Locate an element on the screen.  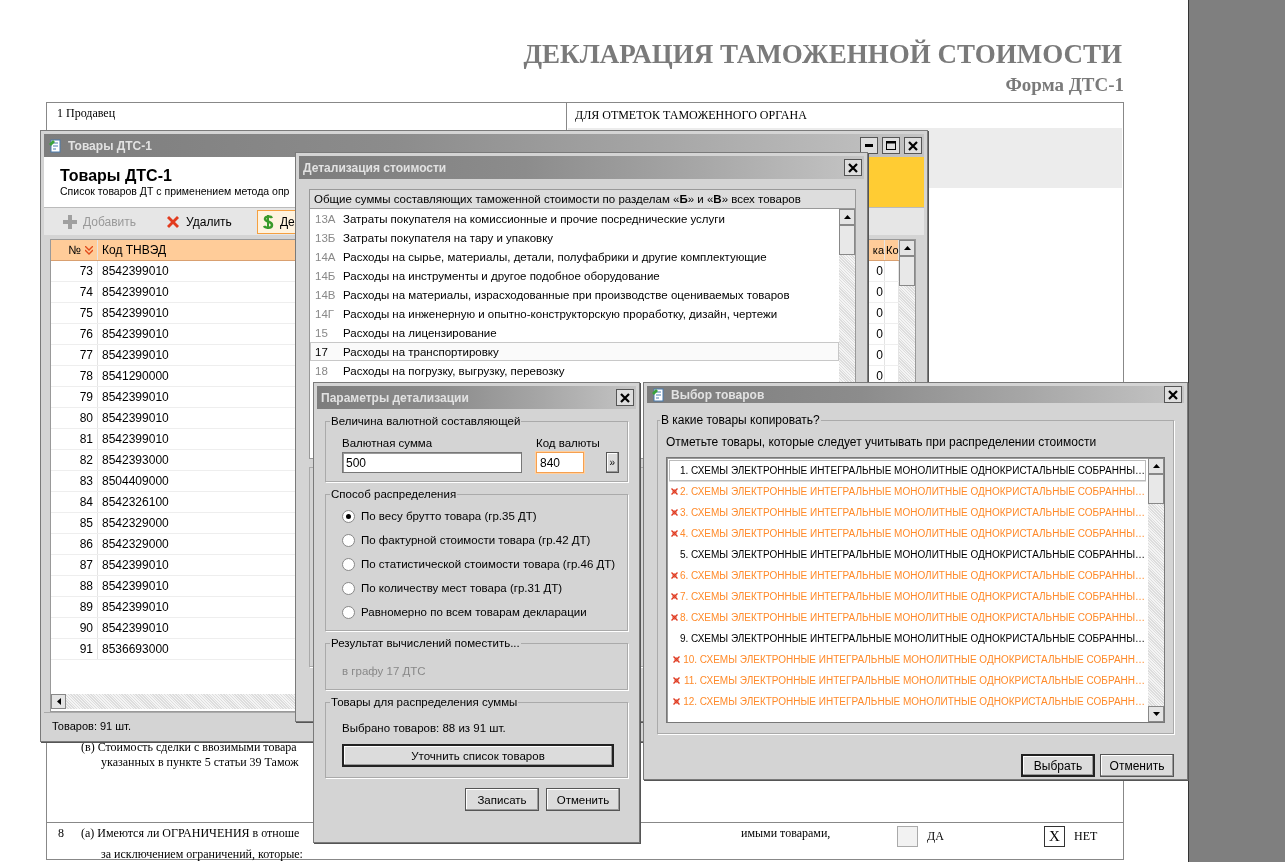
column-header: № is located at coordinates (74, 250).